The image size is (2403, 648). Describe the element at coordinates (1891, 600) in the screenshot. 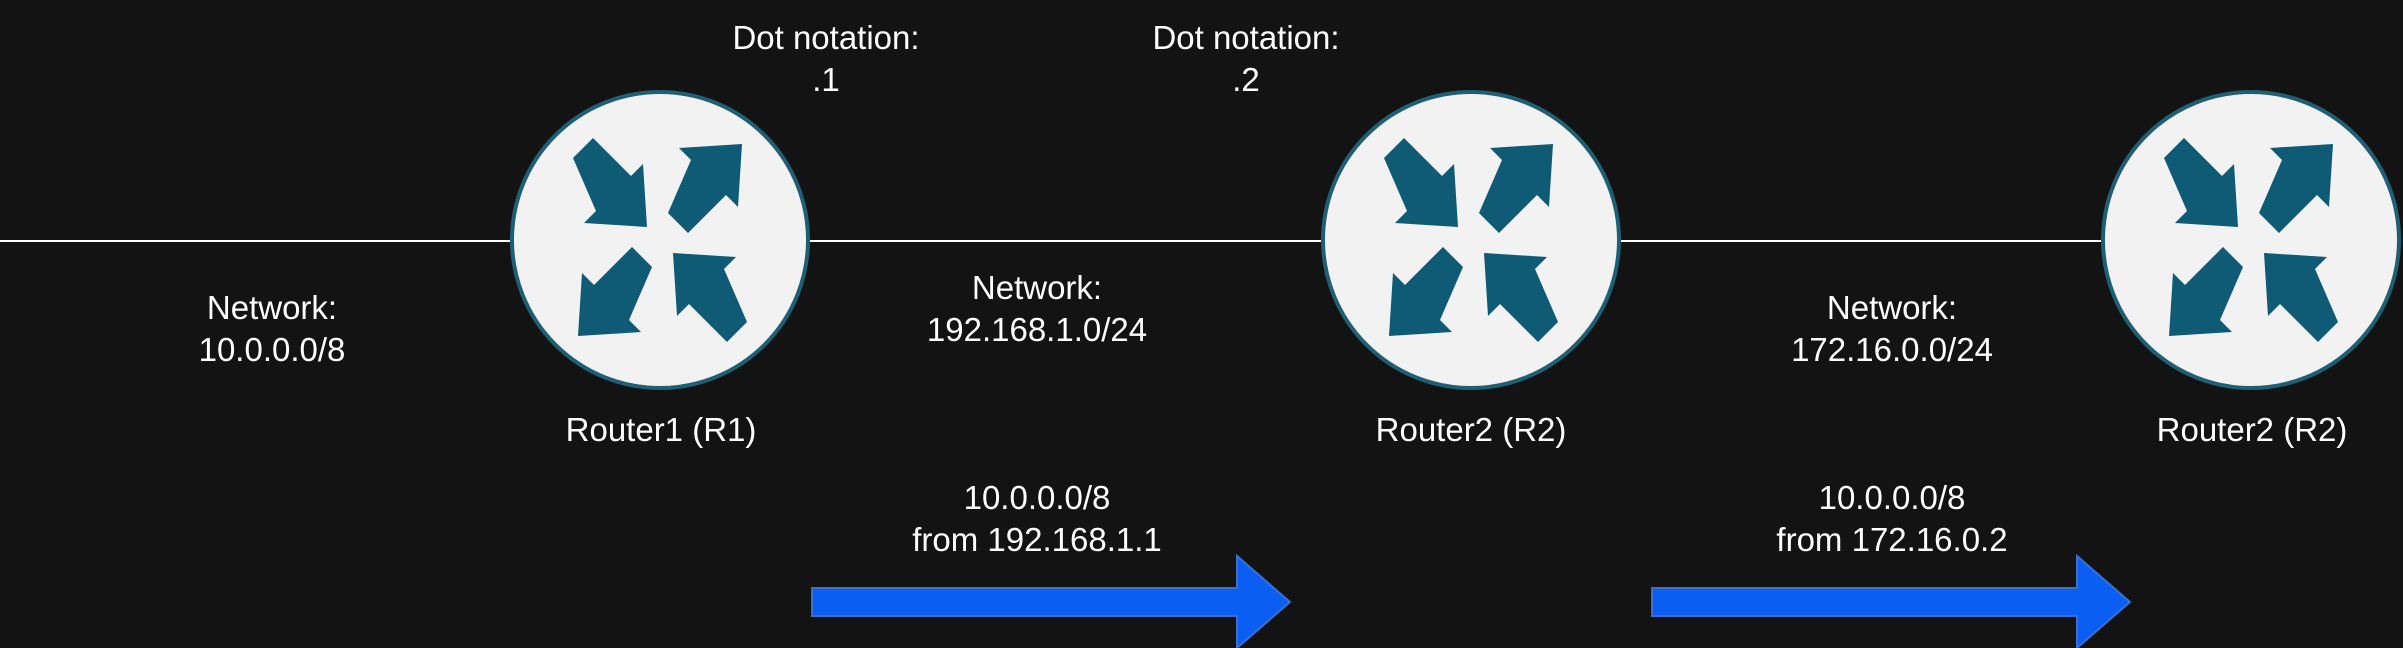

I see `flow-arrow-r2-to-r3` at that location.